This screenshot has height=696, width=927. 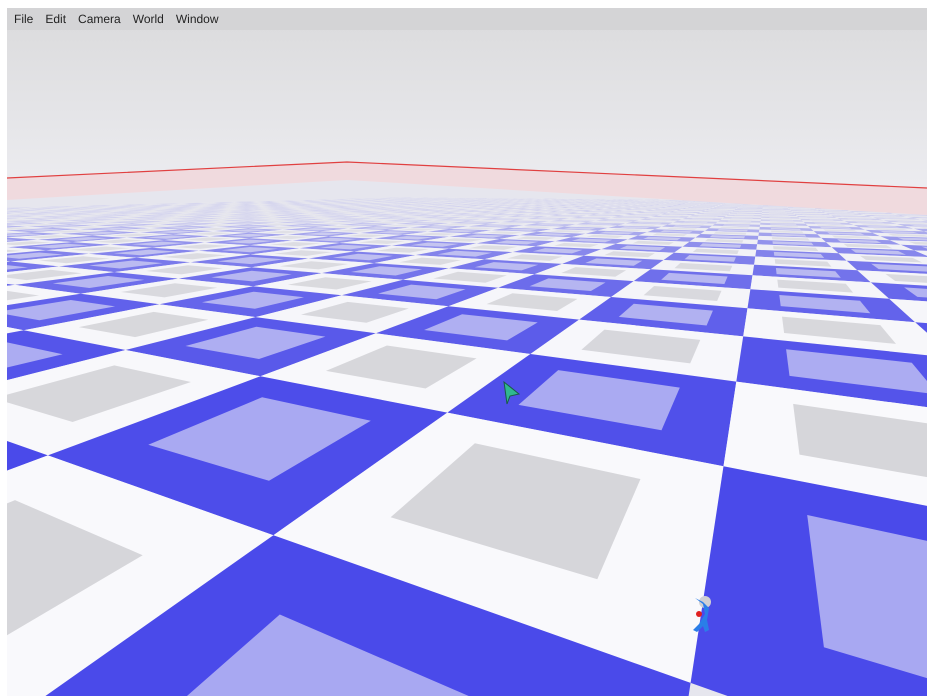 I want to click on menu-item: Edit, so click(x=55, y=19).